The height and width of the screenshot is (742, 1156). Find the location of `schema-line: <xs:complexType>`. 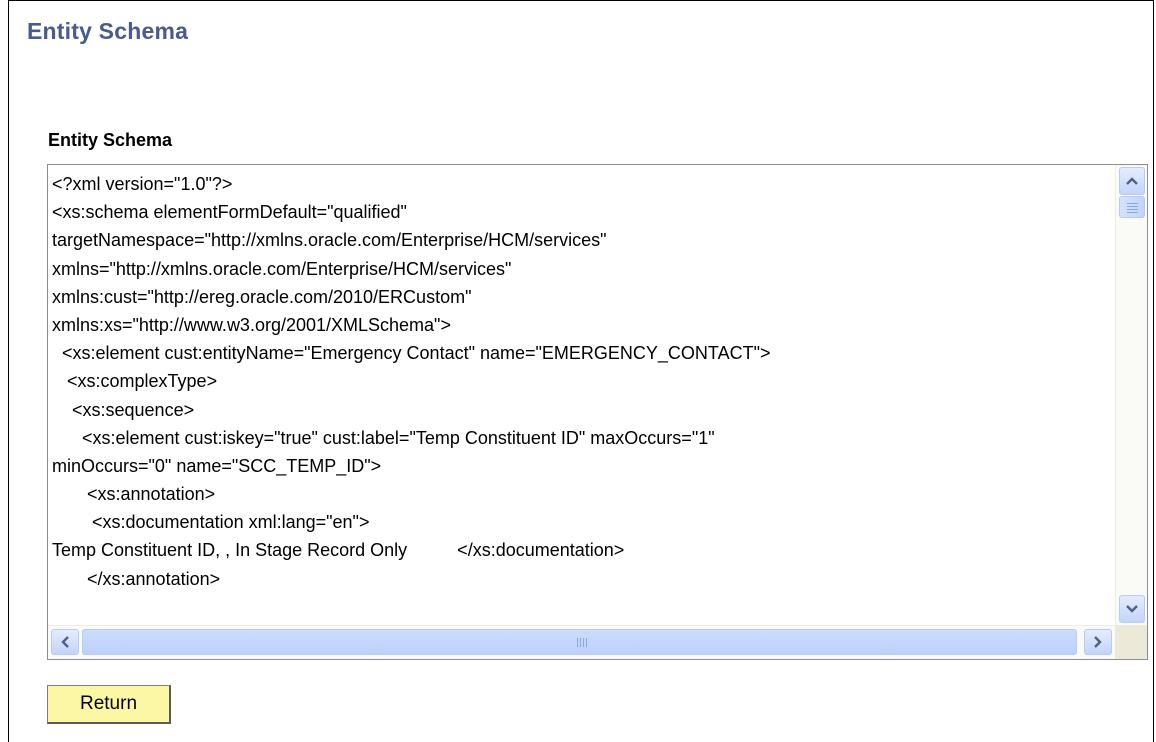

schema-line: <xs:complexType> is located at coordinates (135, 381).